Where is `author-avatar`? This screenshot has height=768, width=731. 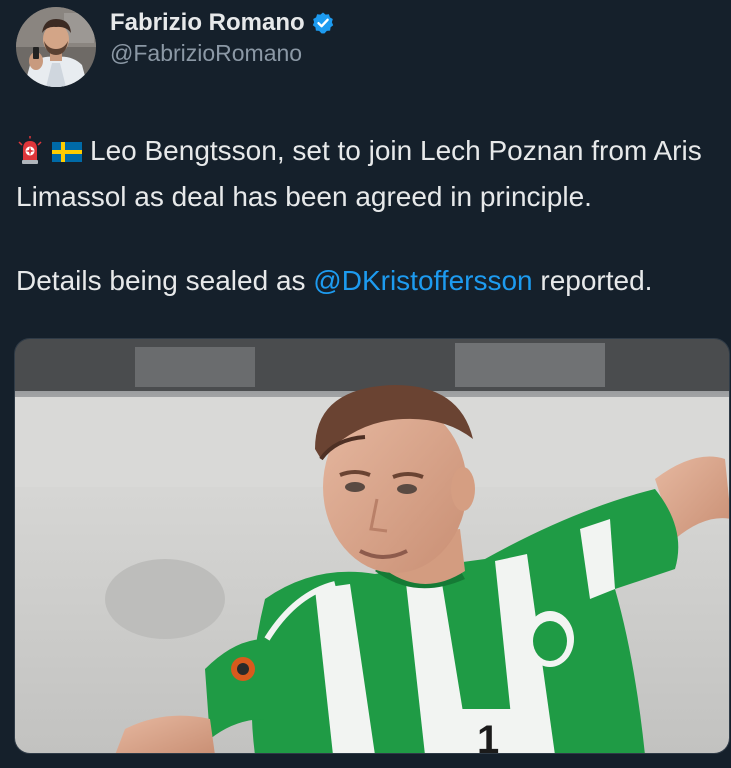
author-avatar is located at coordinates (56, 47).